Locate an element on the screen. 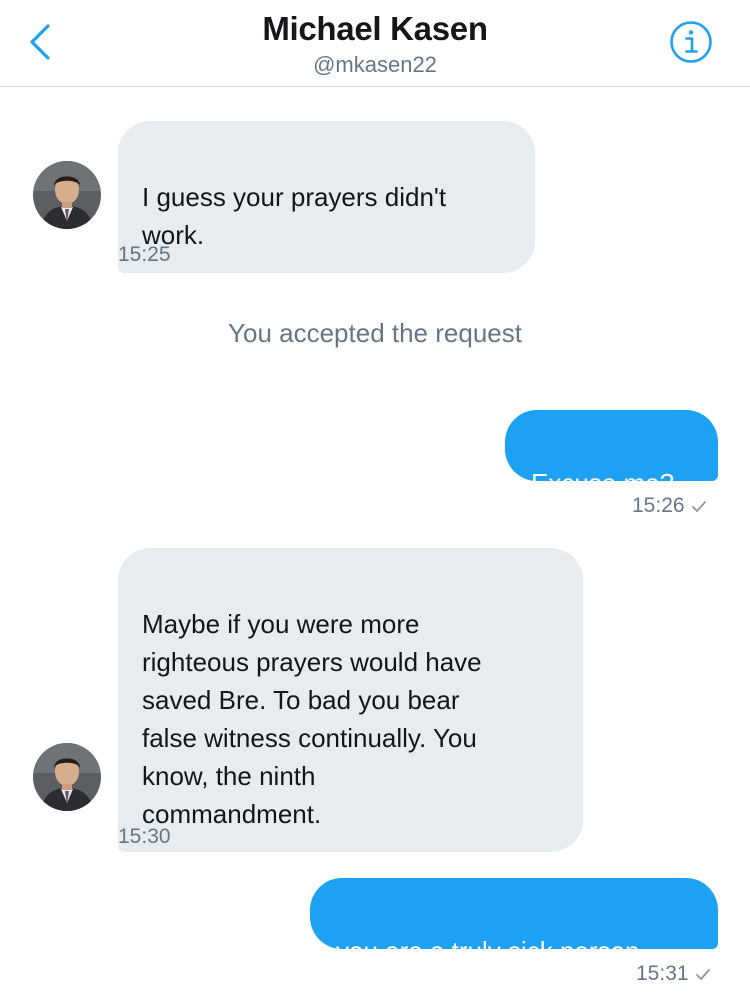 The width and height of the screenshot is (750, 999). system-message: You accepted the request is located at coordinates (375, 333).